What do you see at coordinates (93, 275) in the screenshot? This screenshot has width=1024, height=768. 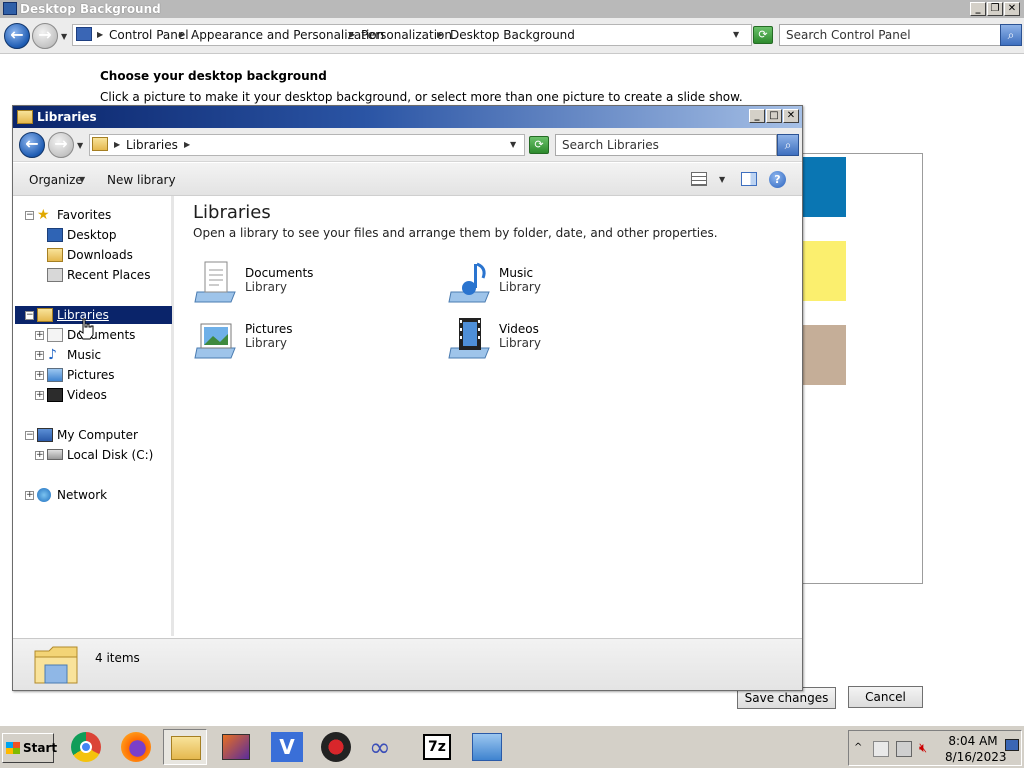 I see `nav-item-recent-places: Recent Places` at bounding box center [93, 275].